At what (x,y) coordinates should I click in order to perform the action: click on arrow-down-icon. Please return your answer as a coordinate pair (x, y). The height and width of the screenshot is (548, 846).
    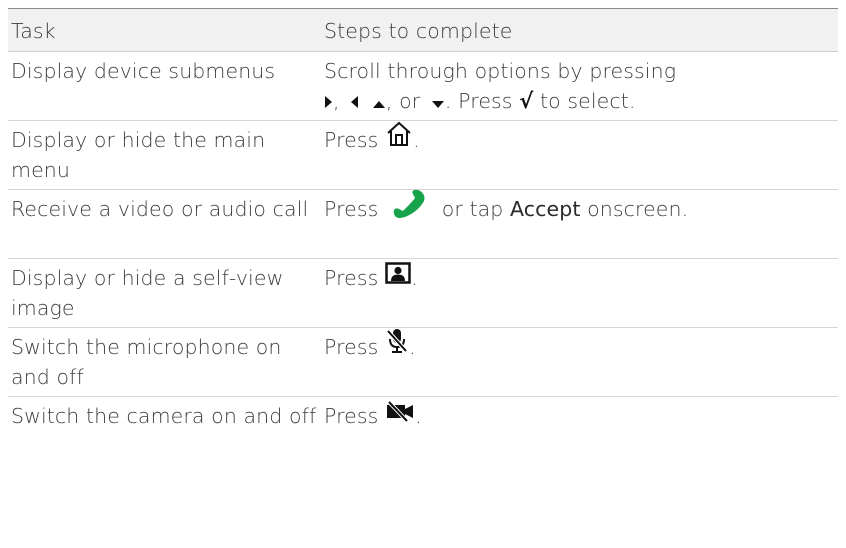
    Looking at the image, I should click on (438, 102).